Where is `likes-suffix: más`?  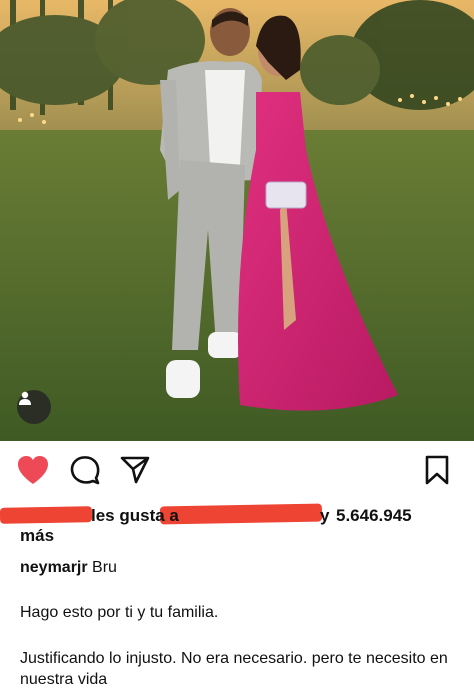 likes-suffix: más is located at coordinates (37, 535).